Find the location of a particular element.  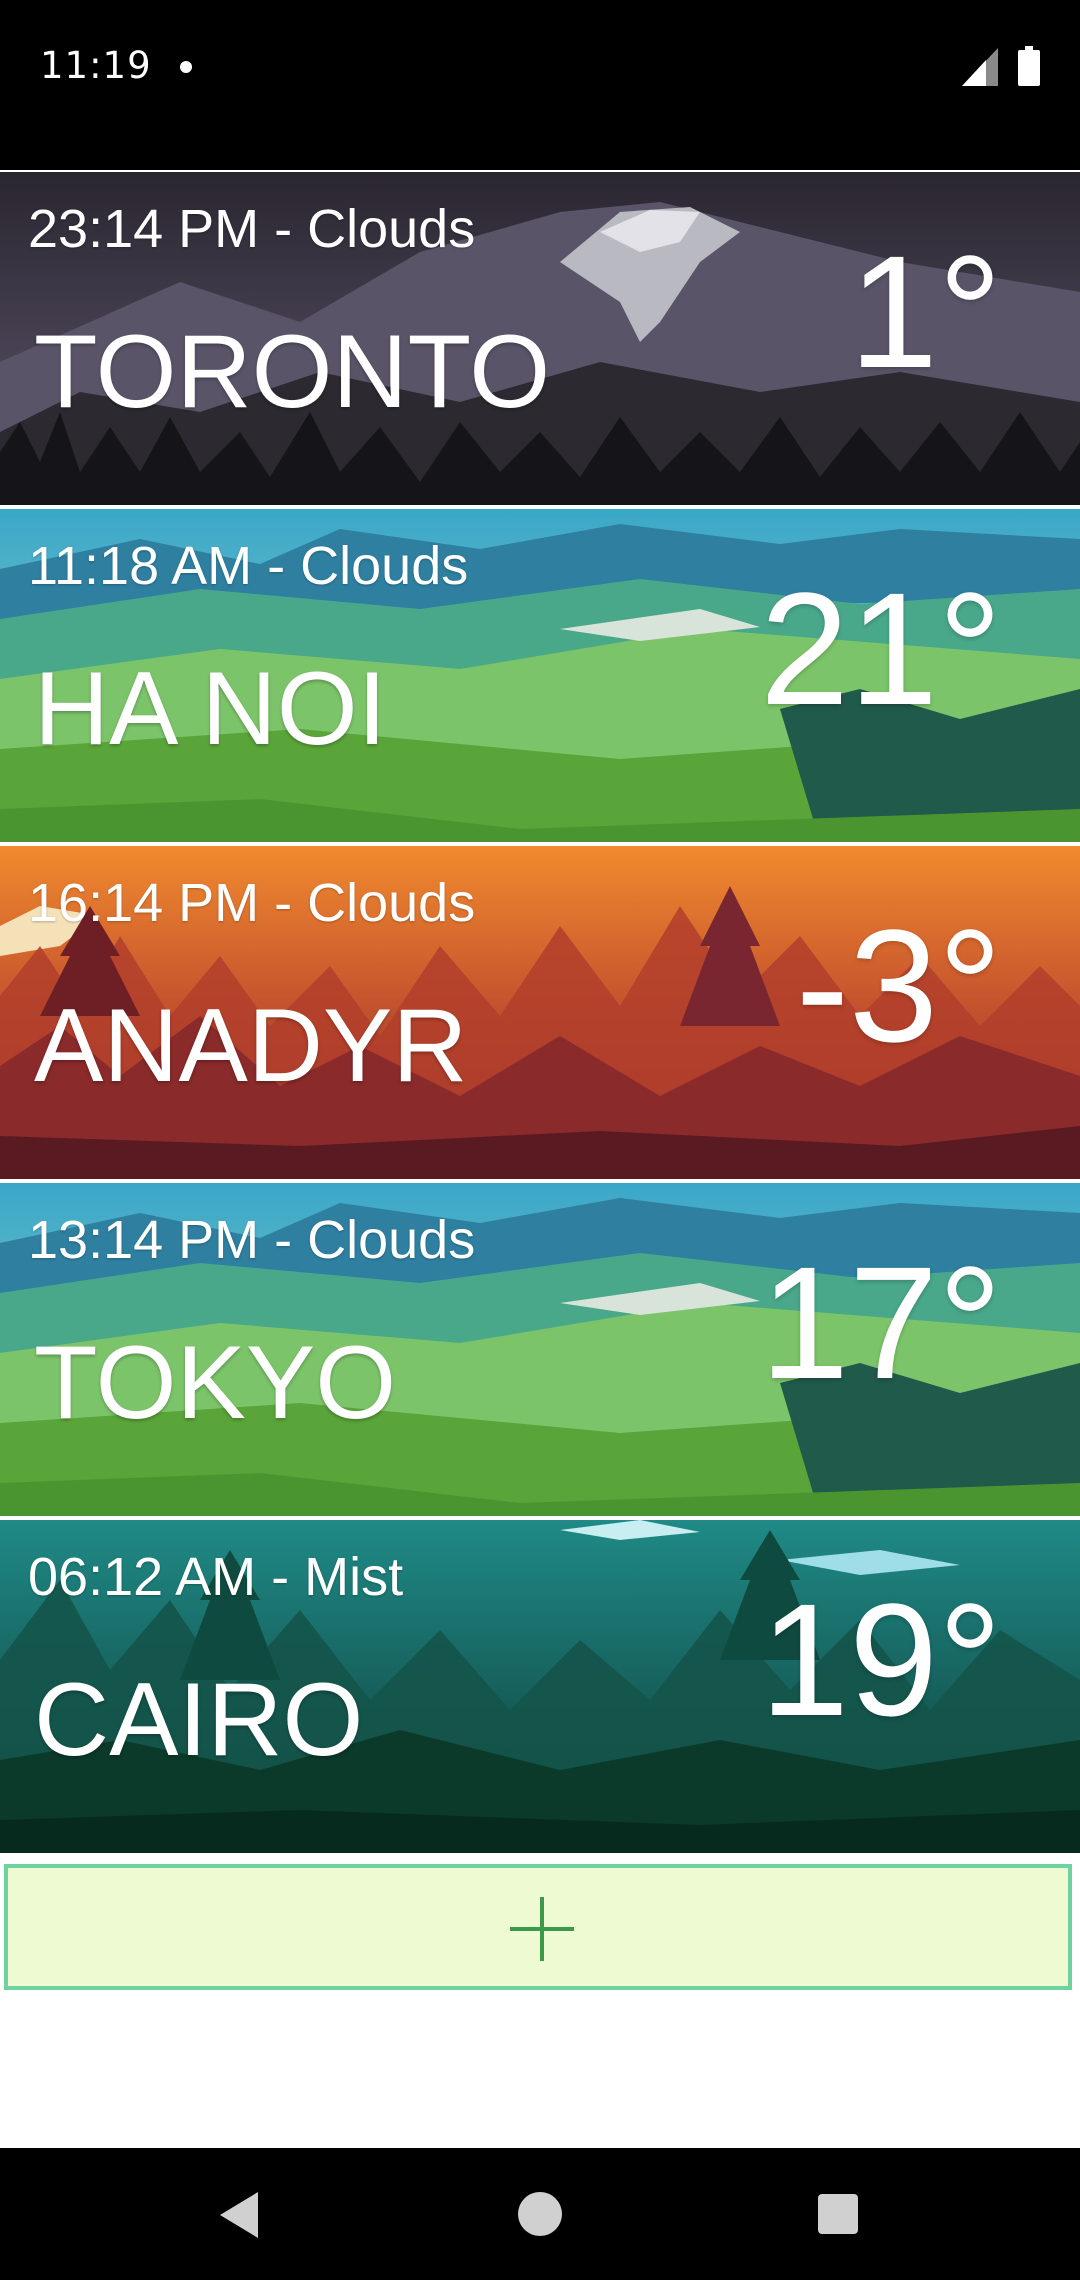

city-name: ANADYR is located at coordinates (251, 1046).